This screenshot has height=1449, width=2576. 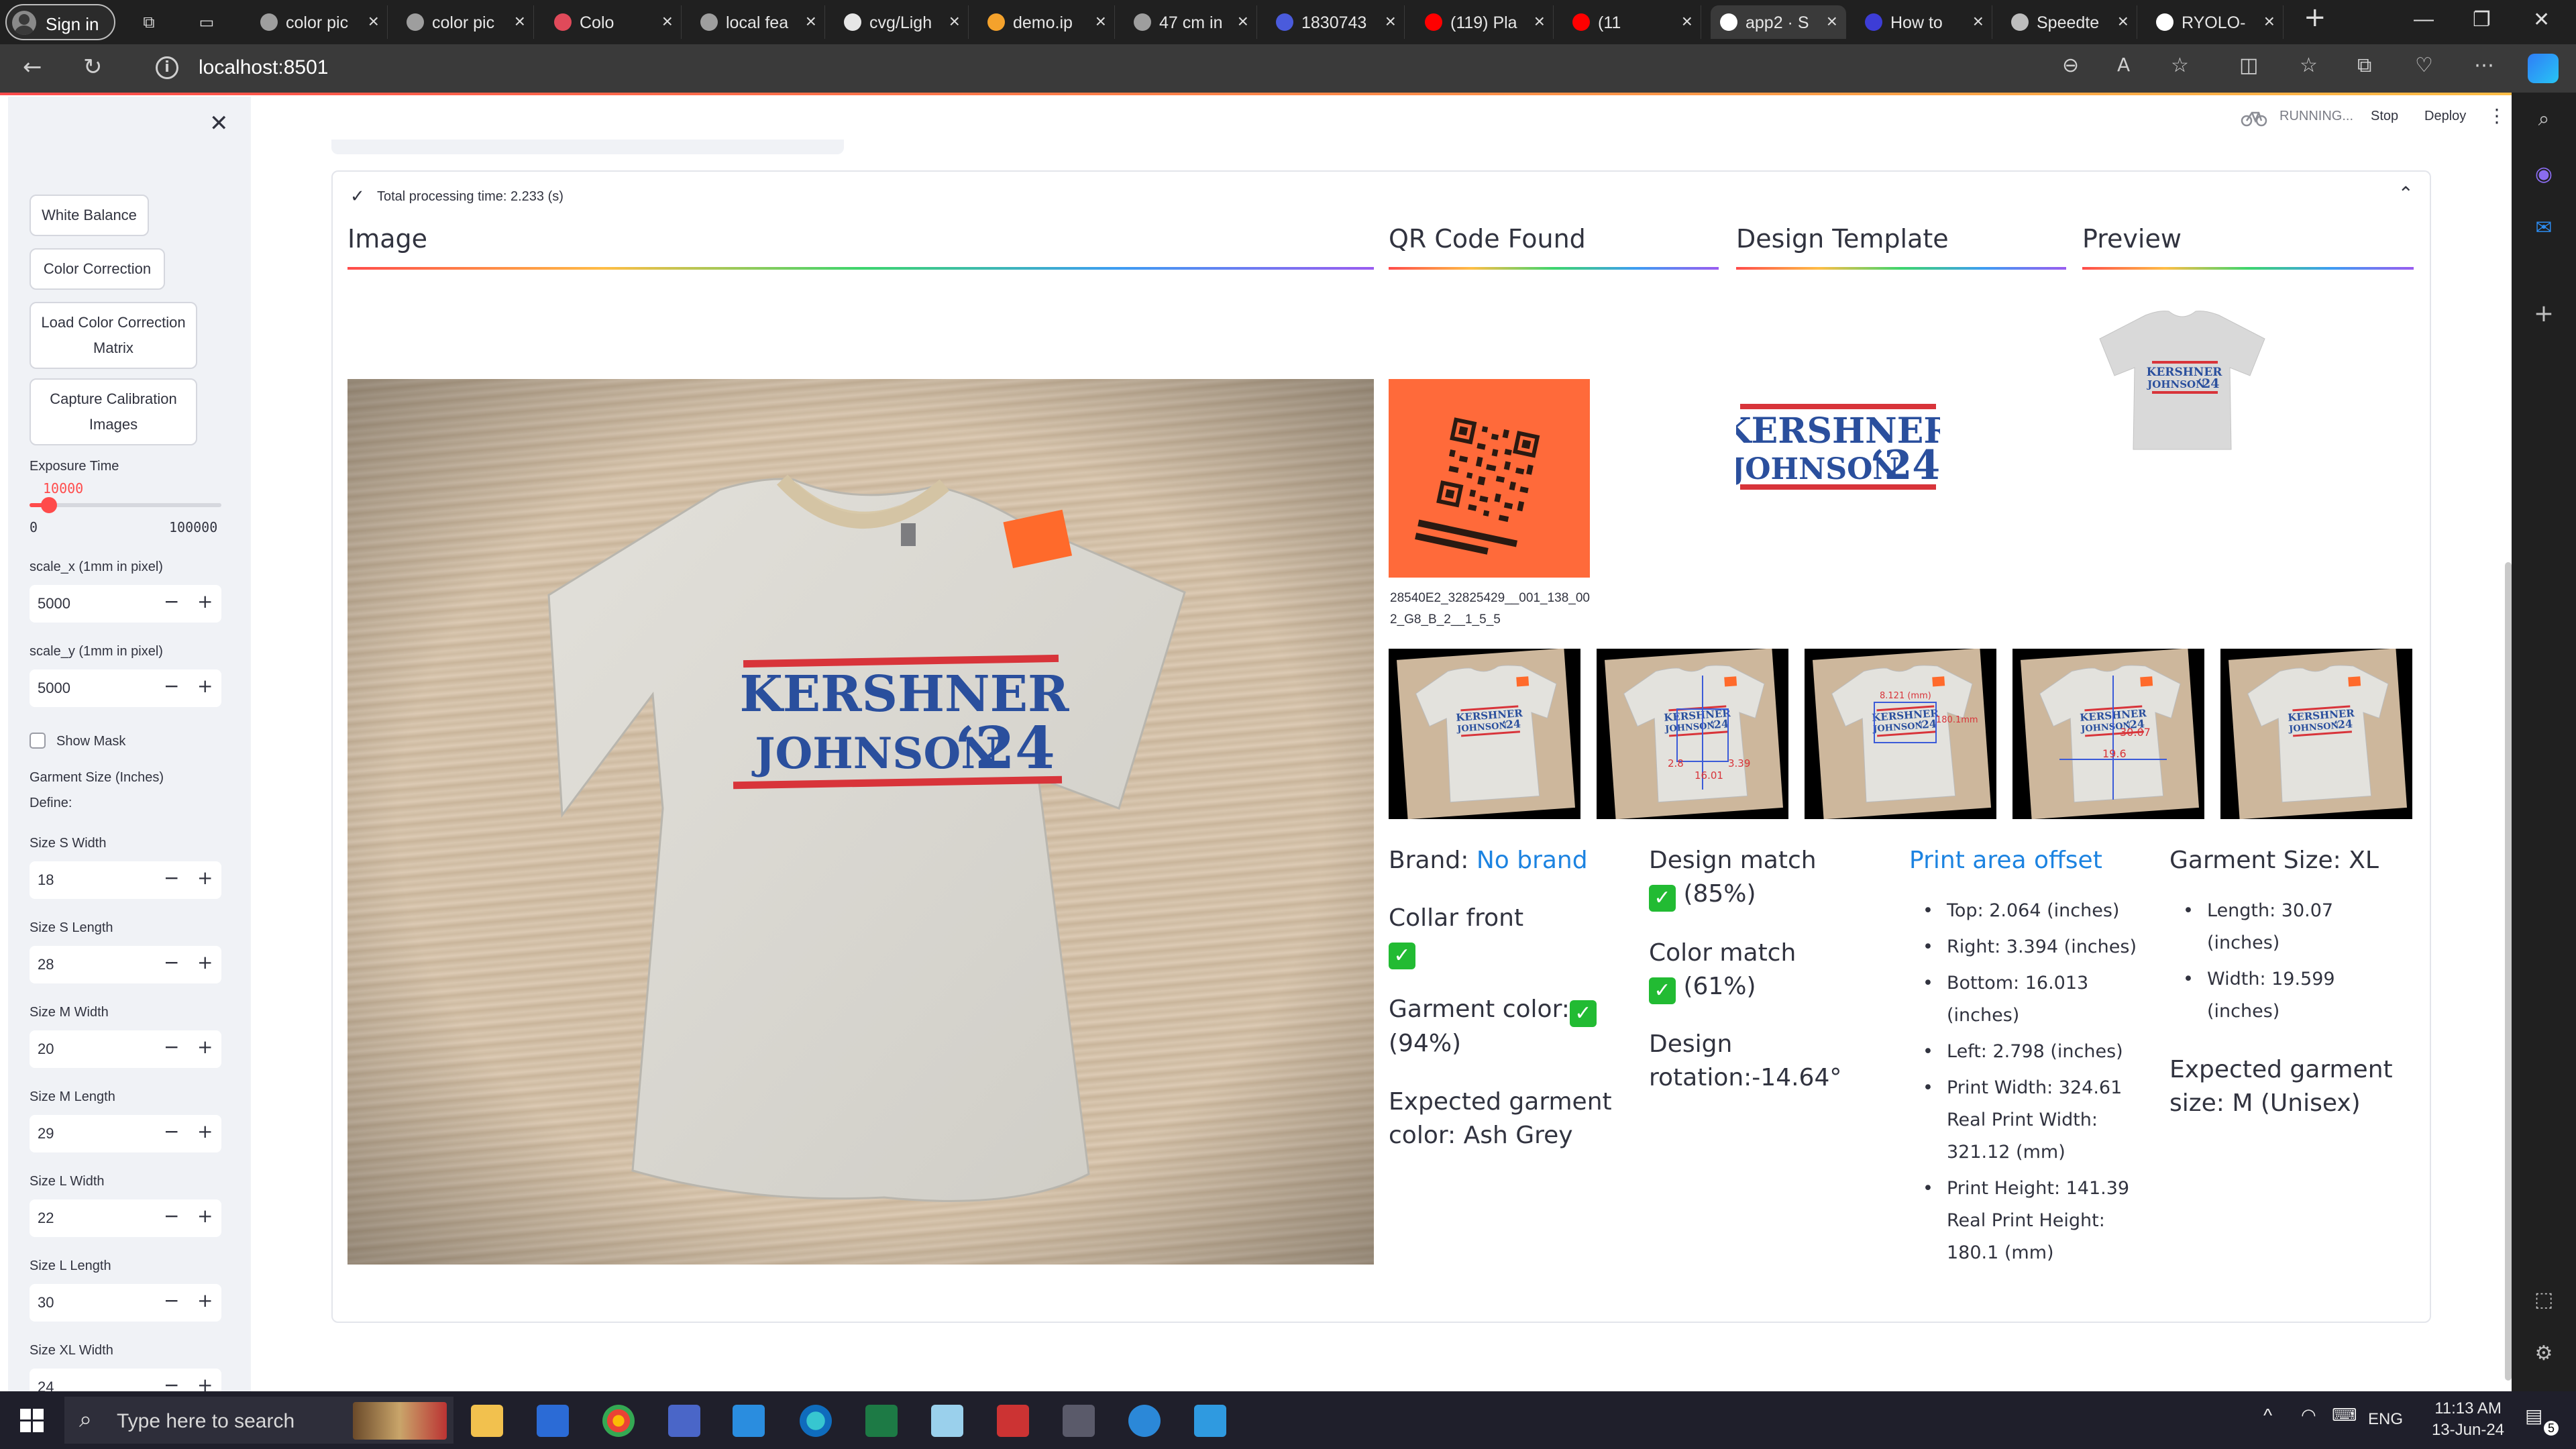 What do you see at coordinates (125, 1379) in the screenshot?
I see `size-number-input: 24 − +` at bounding box center [125, 1379].